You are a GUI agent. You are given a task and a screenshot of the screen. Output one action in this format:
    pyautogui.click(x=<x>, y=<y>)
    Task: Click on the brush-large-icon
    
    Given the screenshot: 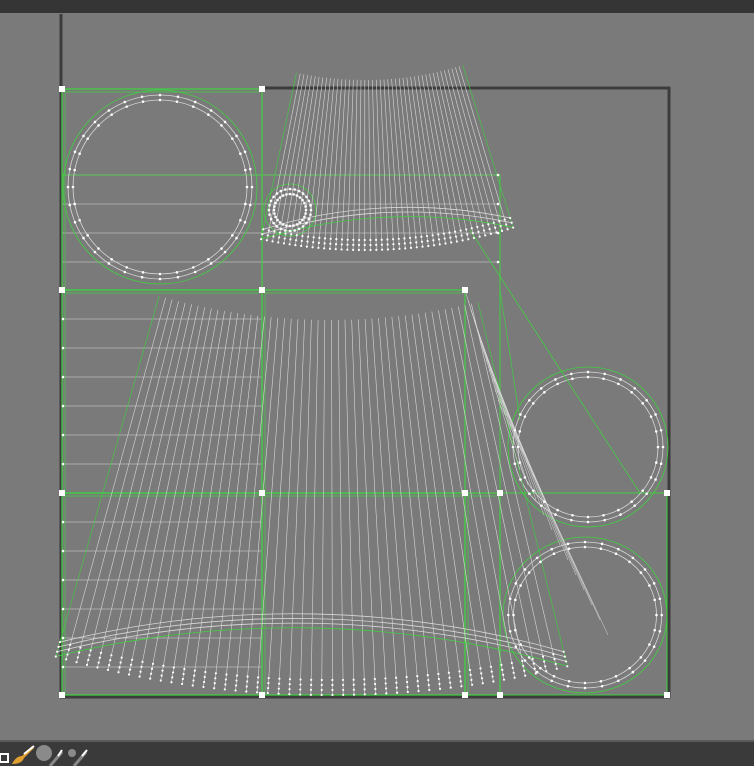 What is the action you would take?
    pyautogui.click(x=50, y=755)
    